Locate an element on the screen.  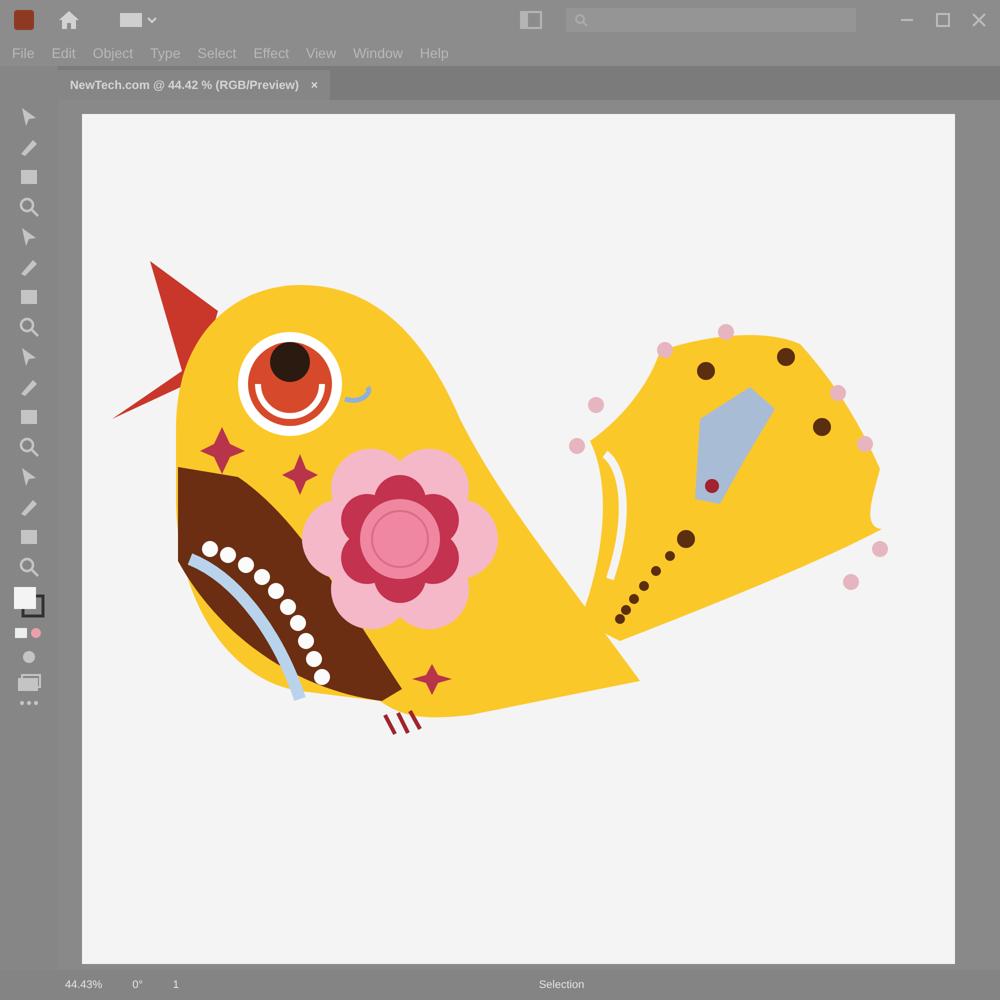
zoom-level: 44.43% is located at coordinates (83, 985).